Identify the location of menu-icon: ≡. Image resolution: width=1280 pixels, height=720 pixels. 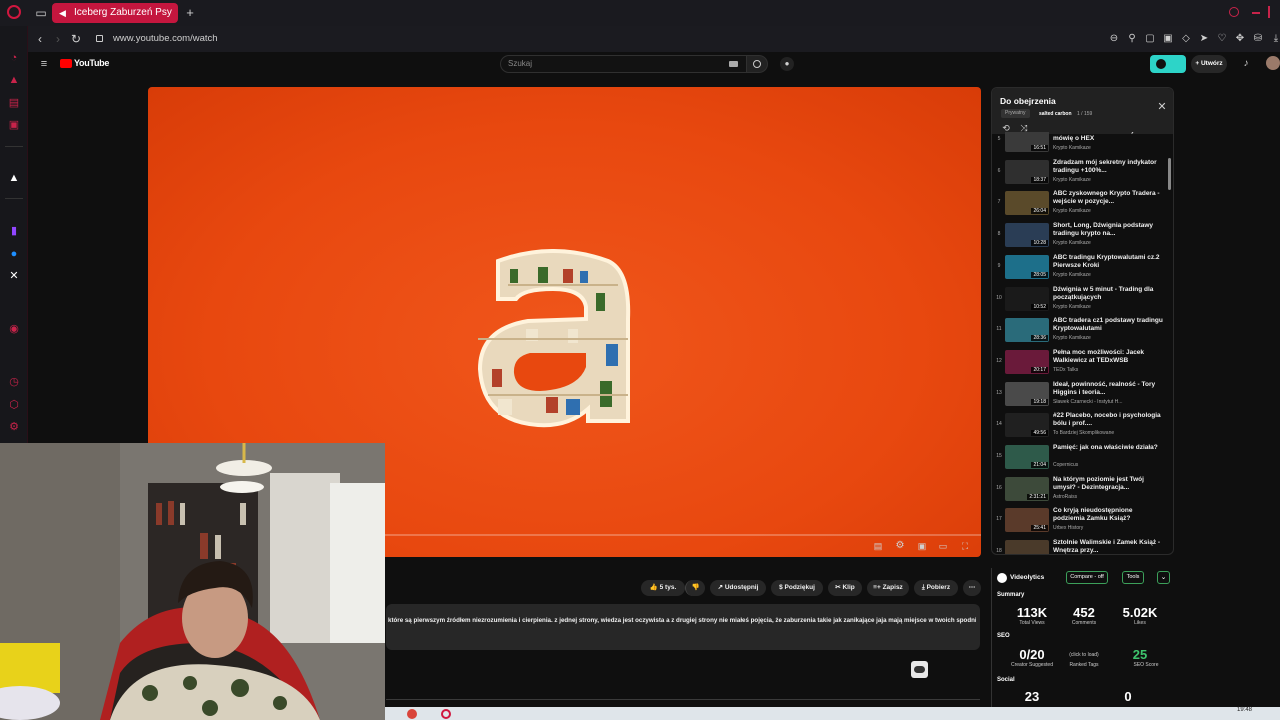
(44, 64).